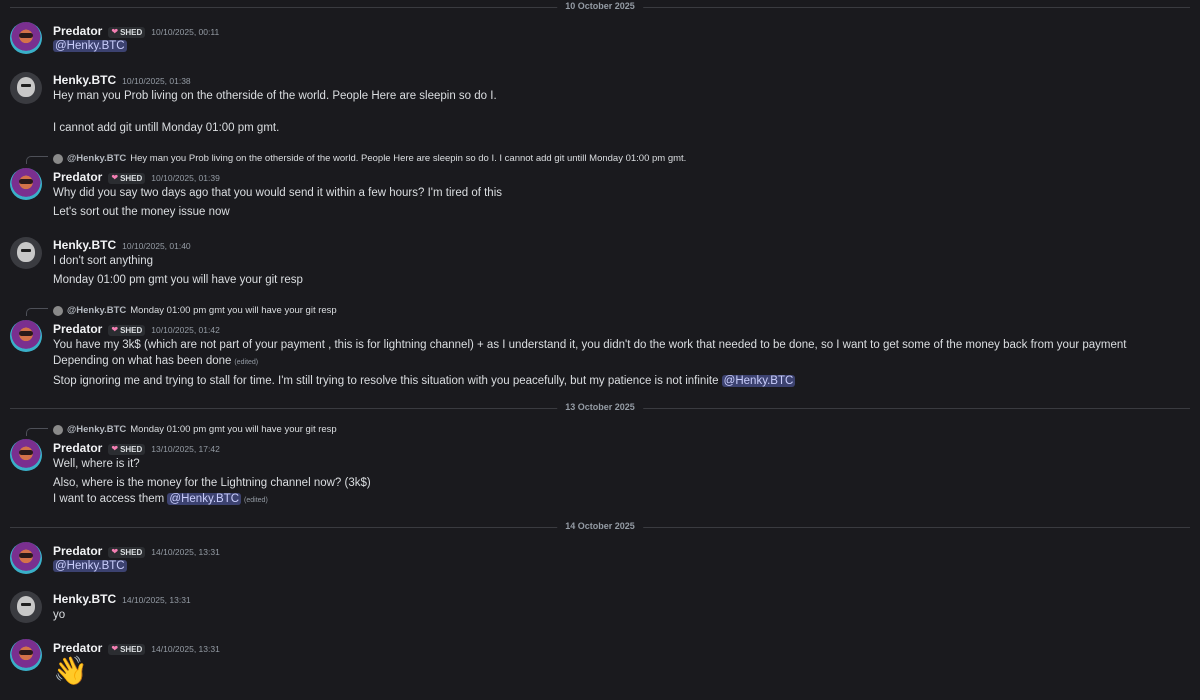 The width and height of the screenshot is (1200, 700). I want to click on waving-hand-emoji: 👋, so click(70, 670).